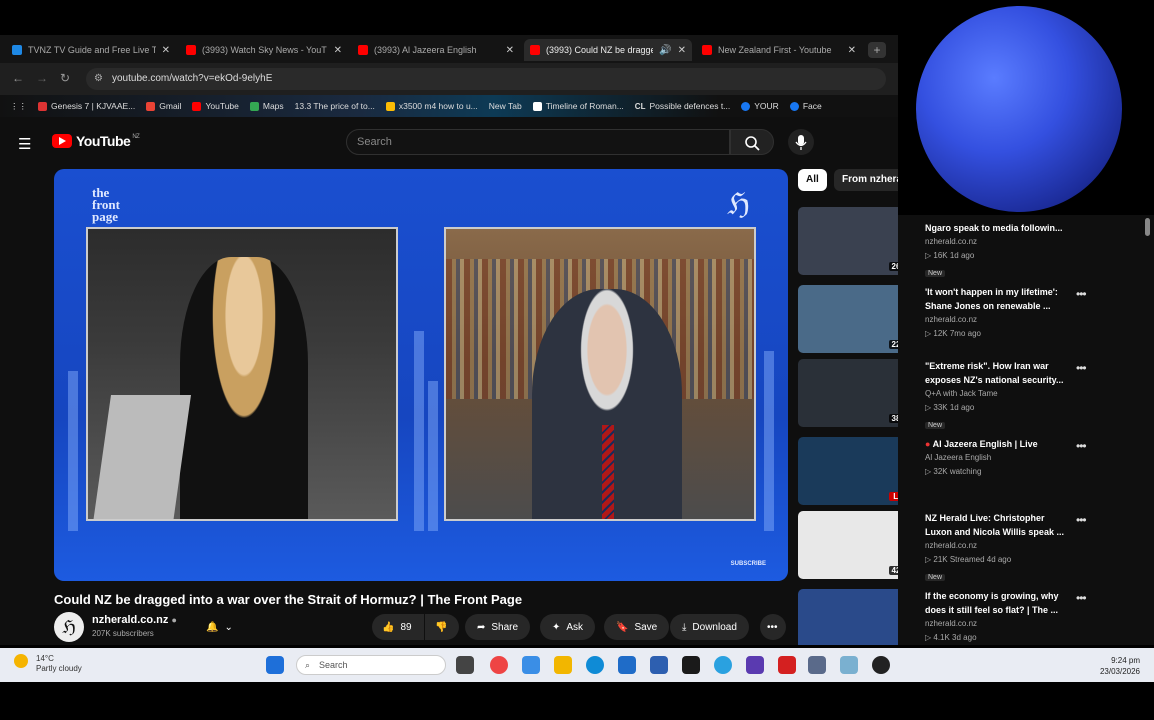 Image resolution: width=1154 pixels, height=720 pixels. I want to click on tab-tvnz: TVNZ TV Guide and Free Live T ✕, so click(91, 50).